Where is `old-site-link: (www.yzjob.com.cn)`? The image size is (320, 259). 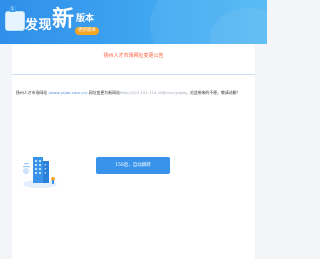
old-site-link: (www.yzjob.com.cn) is located at coordinates (67, 92).